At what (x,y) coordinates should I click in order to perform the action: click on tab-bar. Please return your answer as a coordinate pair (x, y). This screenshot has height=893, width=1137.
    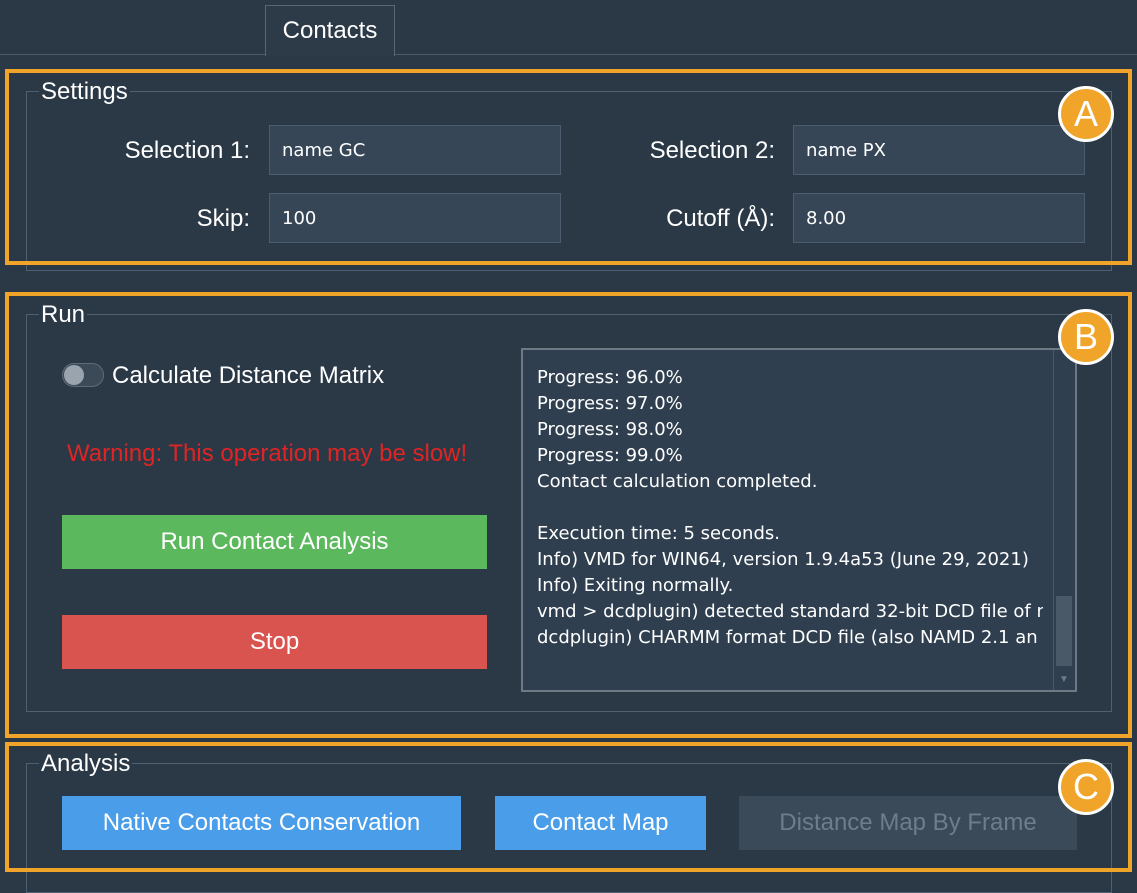
    Looking at the image, I should click on (568, 28).